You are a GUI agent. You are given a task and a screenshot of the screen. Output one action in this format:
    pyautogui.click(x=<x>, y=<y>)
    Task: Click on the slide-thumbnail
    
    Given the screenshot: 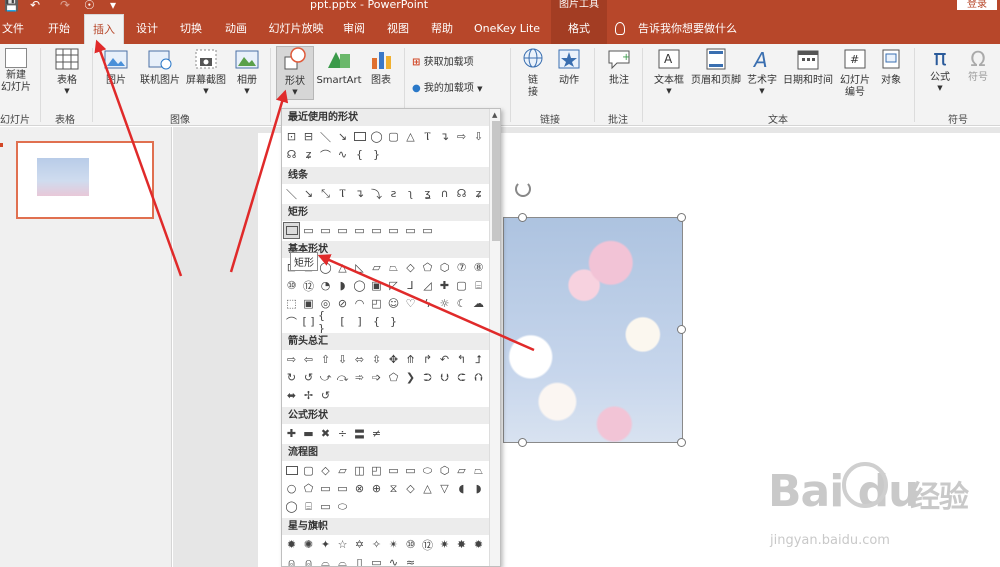 What is the action you would take?
    pyautogui.click(x=85, y=180)
    